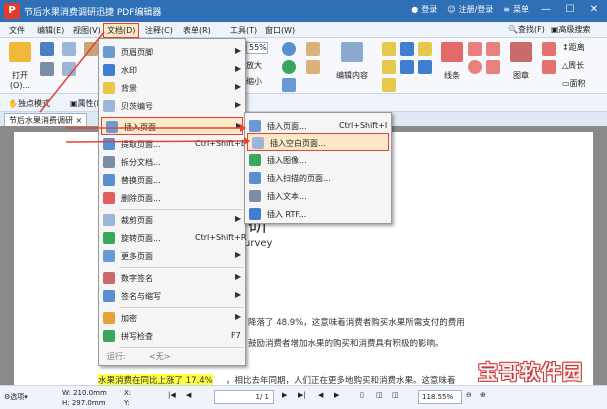 The height and width of the screenshot is (409, 607). What do you see at coordinates (109, 238) in the screenshot?
I see `rotate-page-icon` at bounding box center [109, 238].